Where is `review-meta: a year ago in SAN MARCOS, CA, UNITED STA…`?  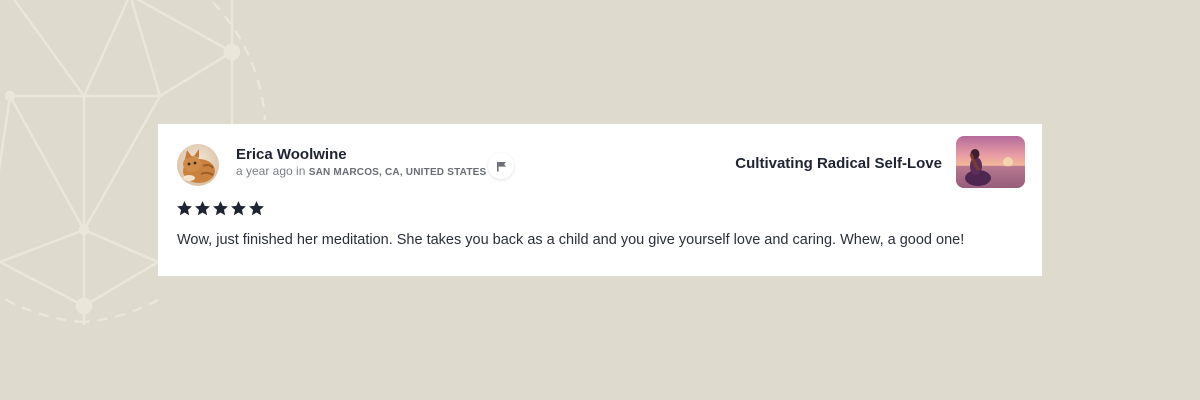 review-meta: a year ago in SAN MARCOS, CA, UNITED STA… is located at coordinates (361, 171).